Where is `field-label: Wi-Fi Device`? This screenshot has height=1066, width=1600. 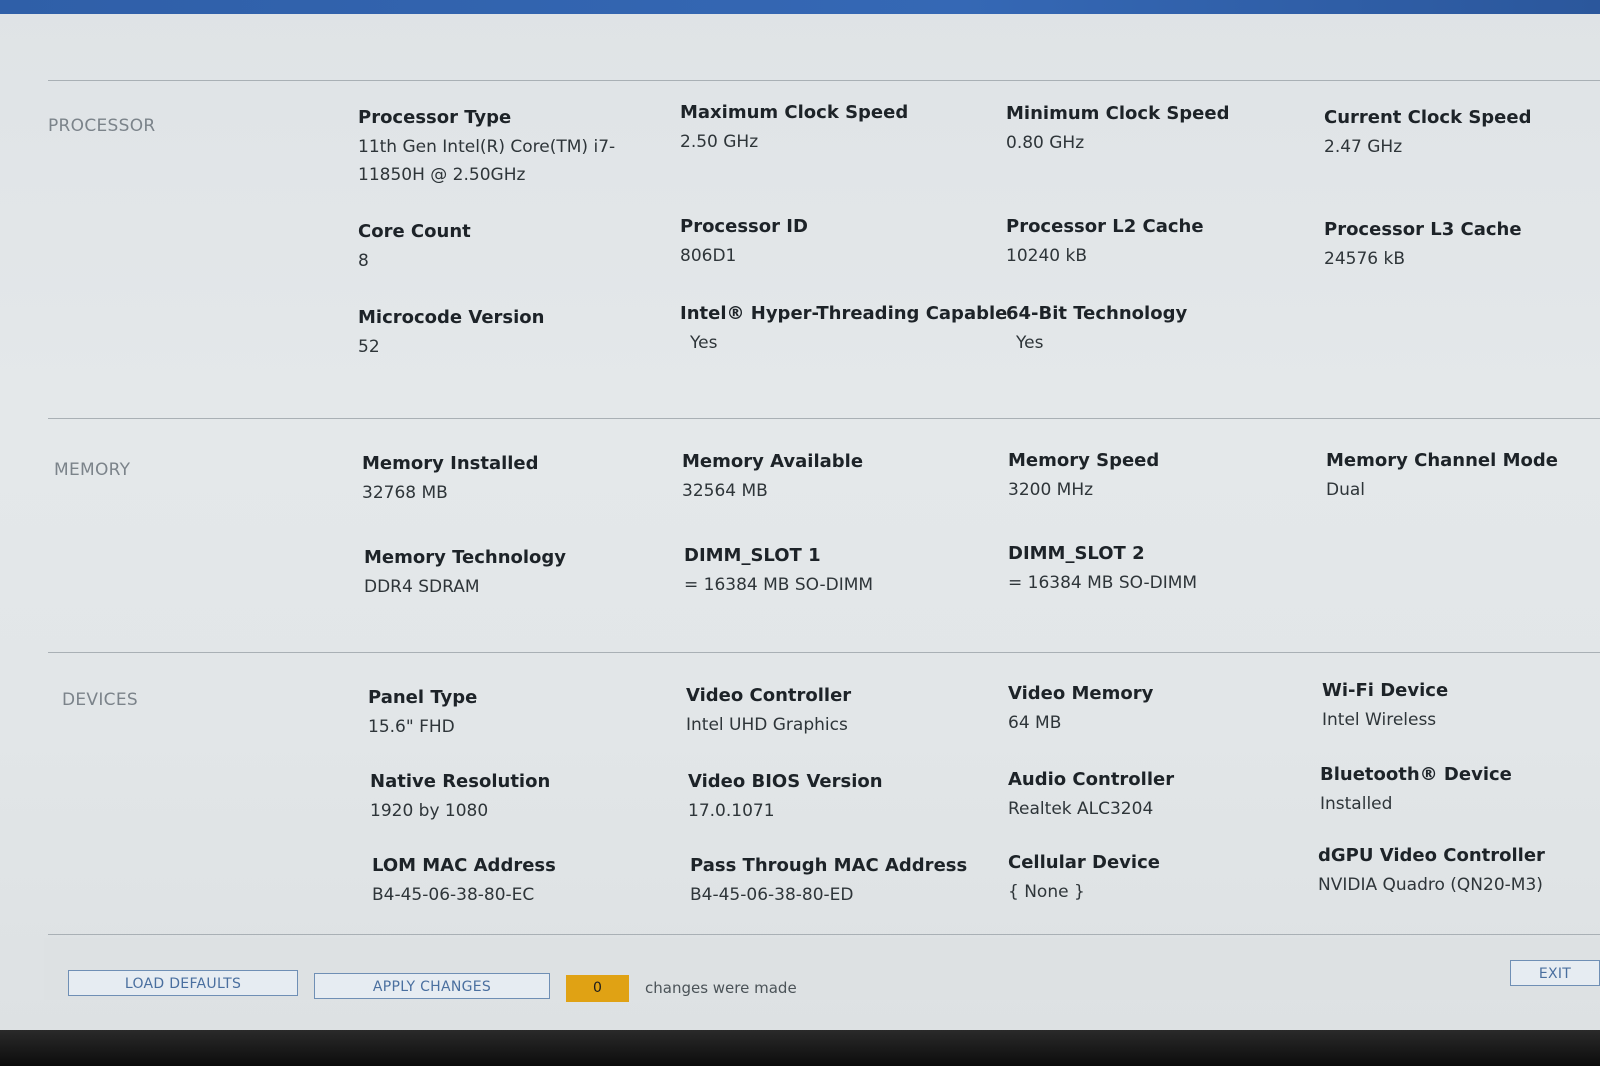
field-label: Wi-Fi Device is located at coordinates (1385, 690).